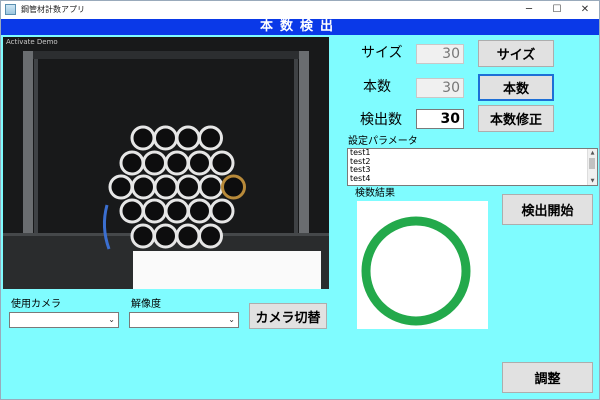 The image size is (600, 400). Describe the element at coordinates (516, 87) in the screenshot. I see `count-button: 本数` at that location.